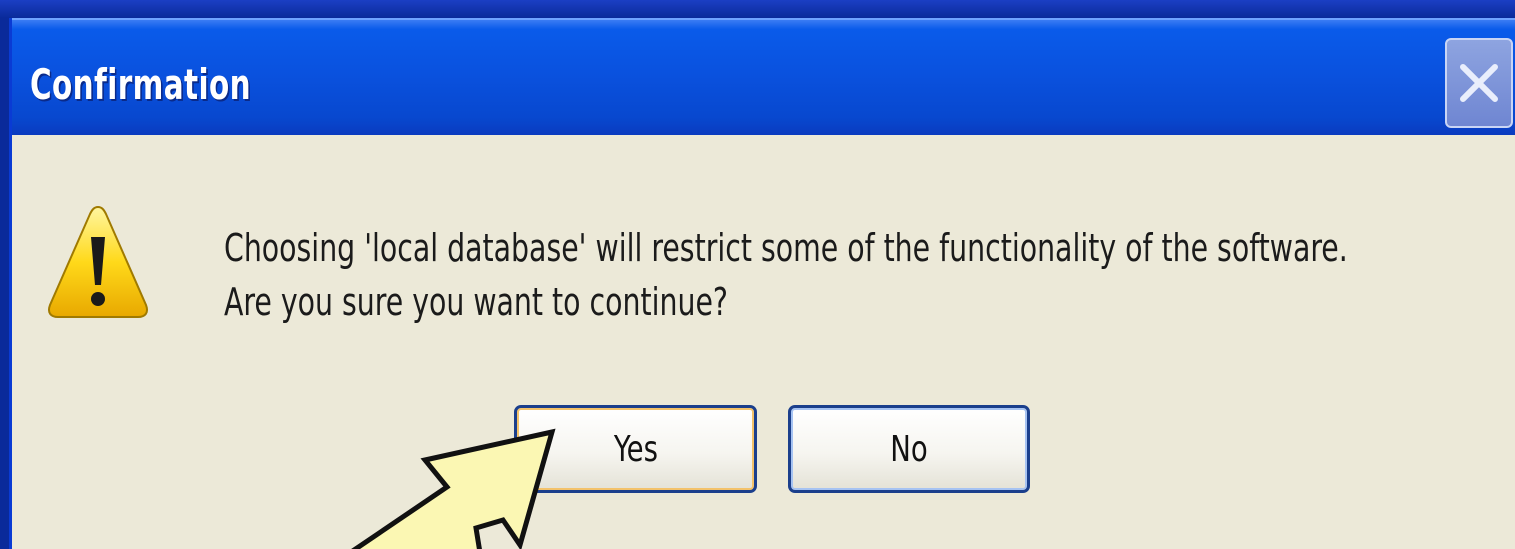  What do you see at coordinates (476, 302) in the screenshot?
I see `message-line-2: Are you sure you want to continue?` at bounding box center [476, 302].